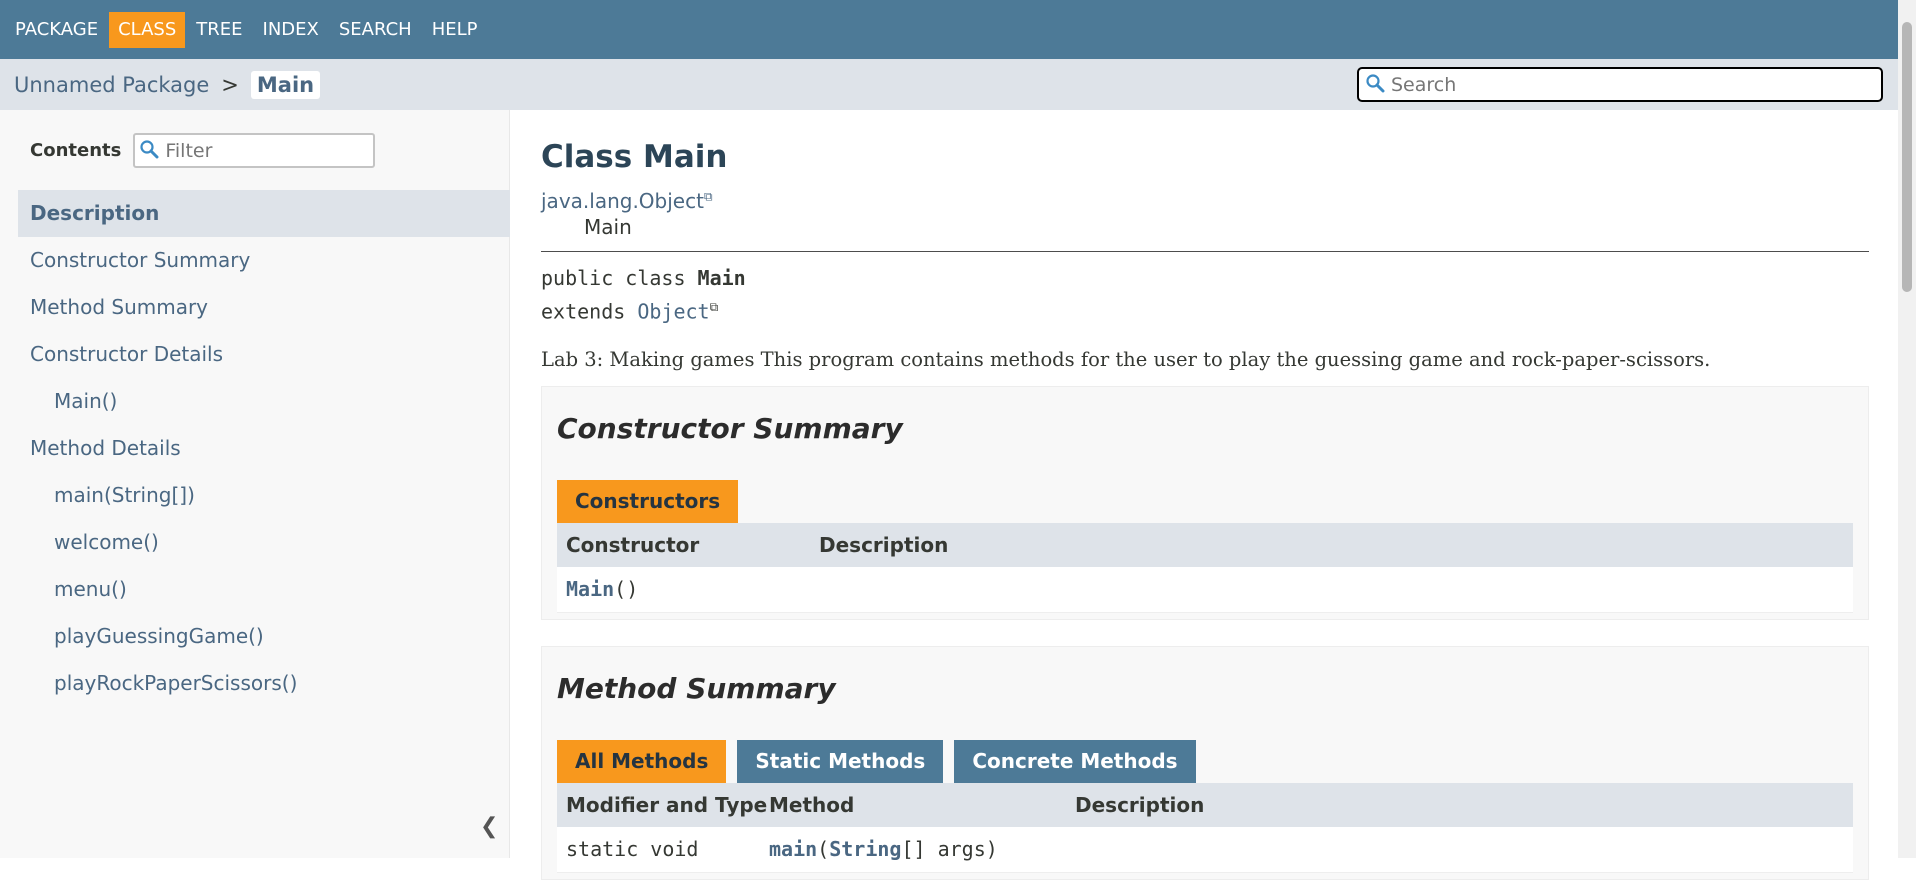 The height and width of the screenshot is (880, 1916). I want to click on nav-index: INDEX, so click(291, 30).